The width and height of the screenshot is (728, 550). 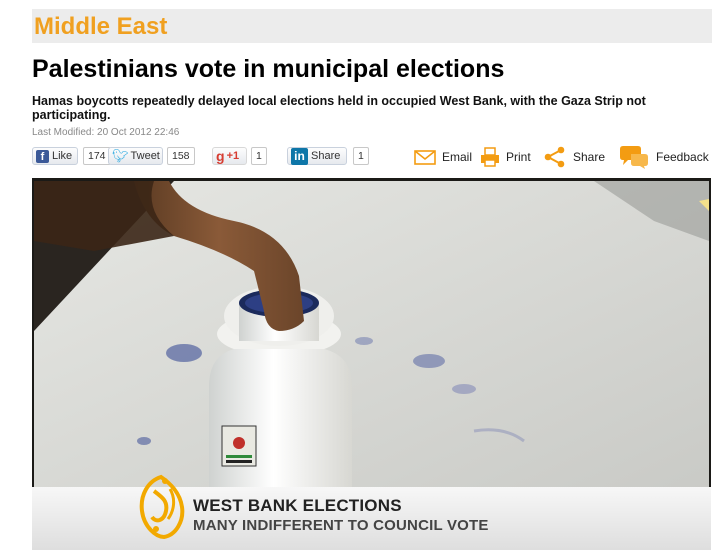 I want to click on linkedin-share-button: in Share, so click(x=317, y=156).